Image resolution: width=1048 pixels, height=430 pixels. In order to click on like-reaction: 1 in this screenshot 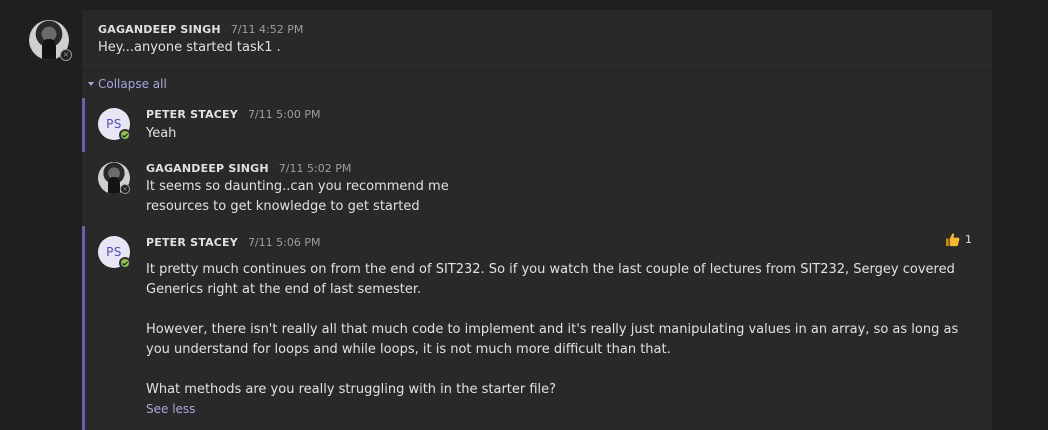, I will do `click(958, 239)`.